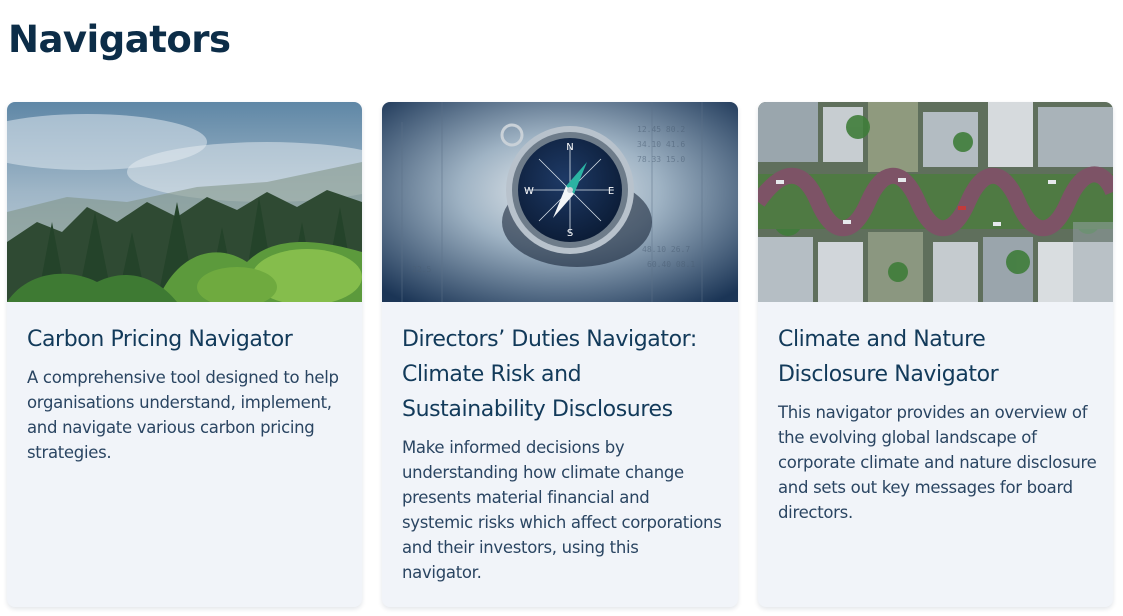 The width and height of the screenshot is (1123, 616). I want to click on svg-text: W, so click(529, 191).